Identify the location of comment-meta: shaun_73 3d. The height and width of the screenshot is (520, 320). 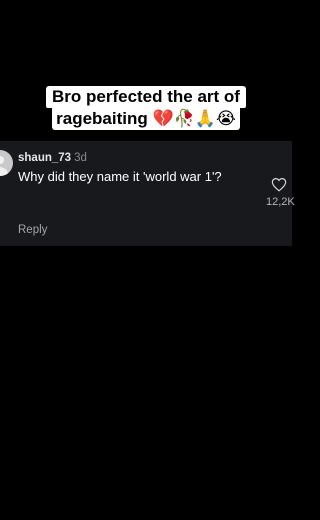
(52, 158).